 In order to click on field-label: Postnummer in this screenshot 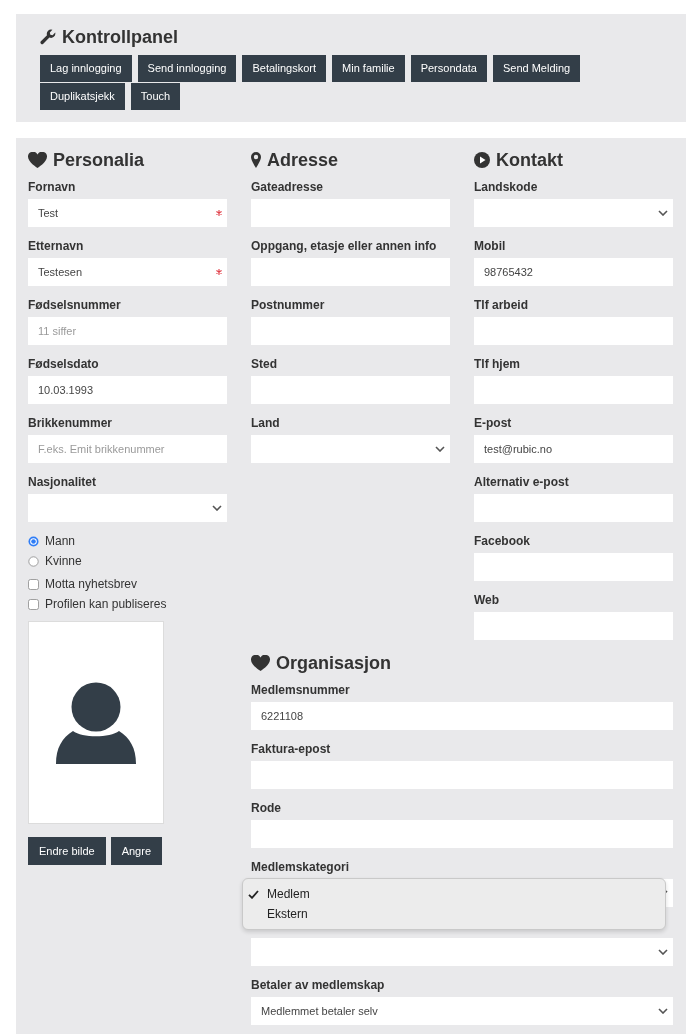, I will do `click(288, 305)`.